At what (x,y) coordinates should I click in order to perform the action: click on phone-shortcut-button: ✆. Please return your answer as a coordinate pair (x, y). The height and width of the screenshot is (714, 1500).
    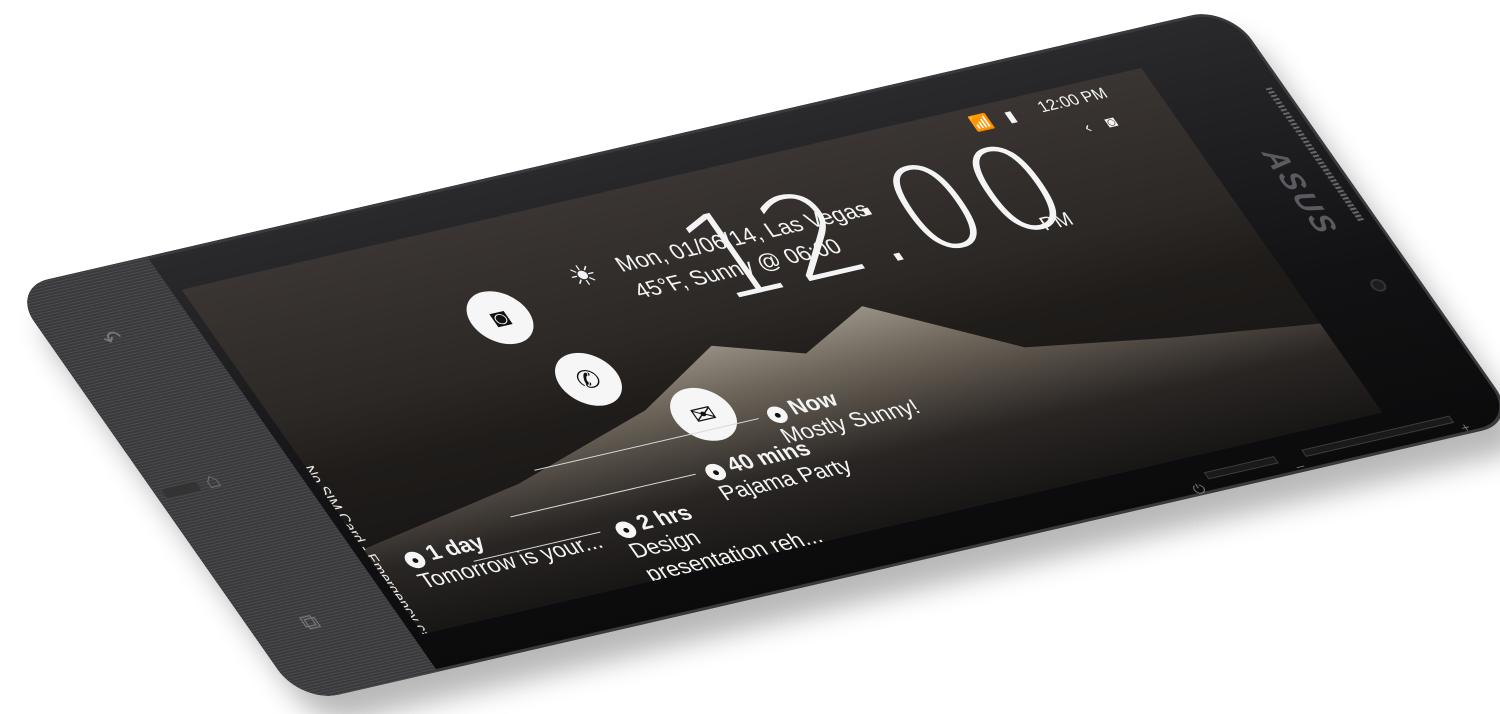
    Looking at the image, I should click on (588, 379).